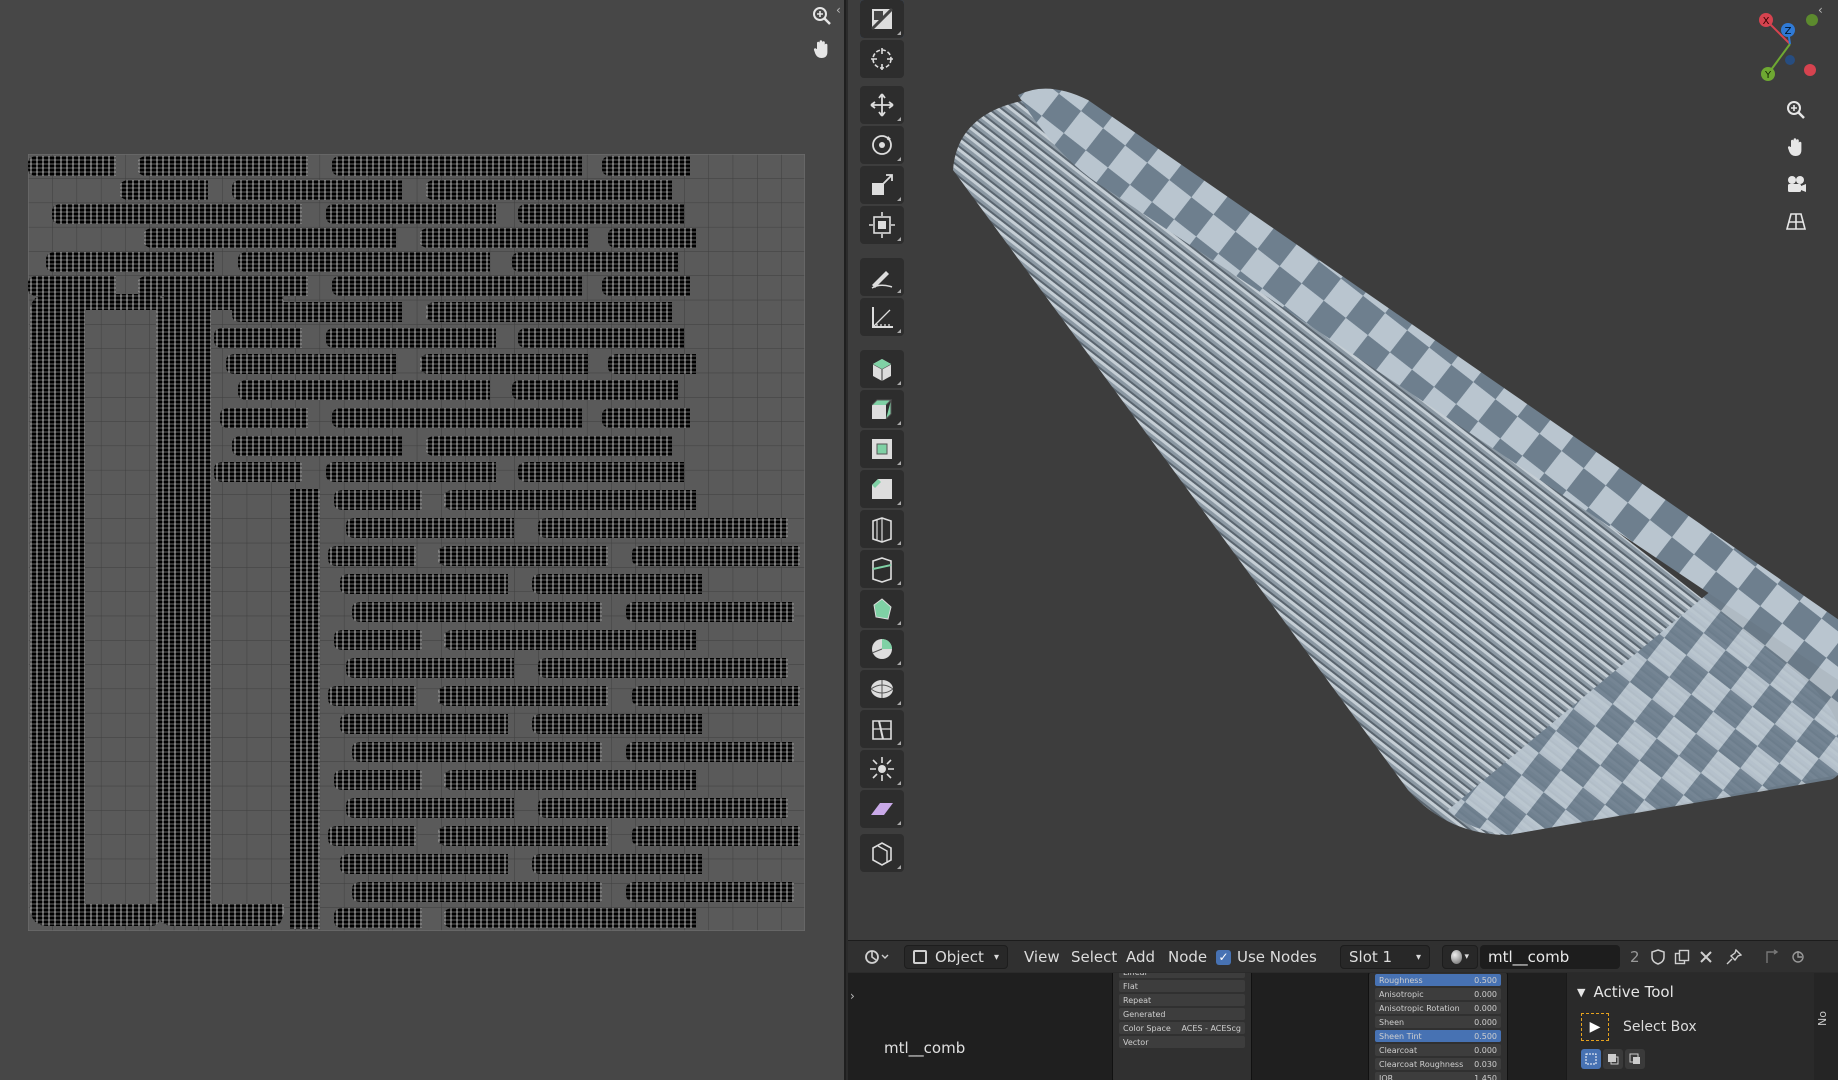 The width and height of the screenshot is (1838, 1080). I want to click on duplicate-icon, so click(1682, 957).